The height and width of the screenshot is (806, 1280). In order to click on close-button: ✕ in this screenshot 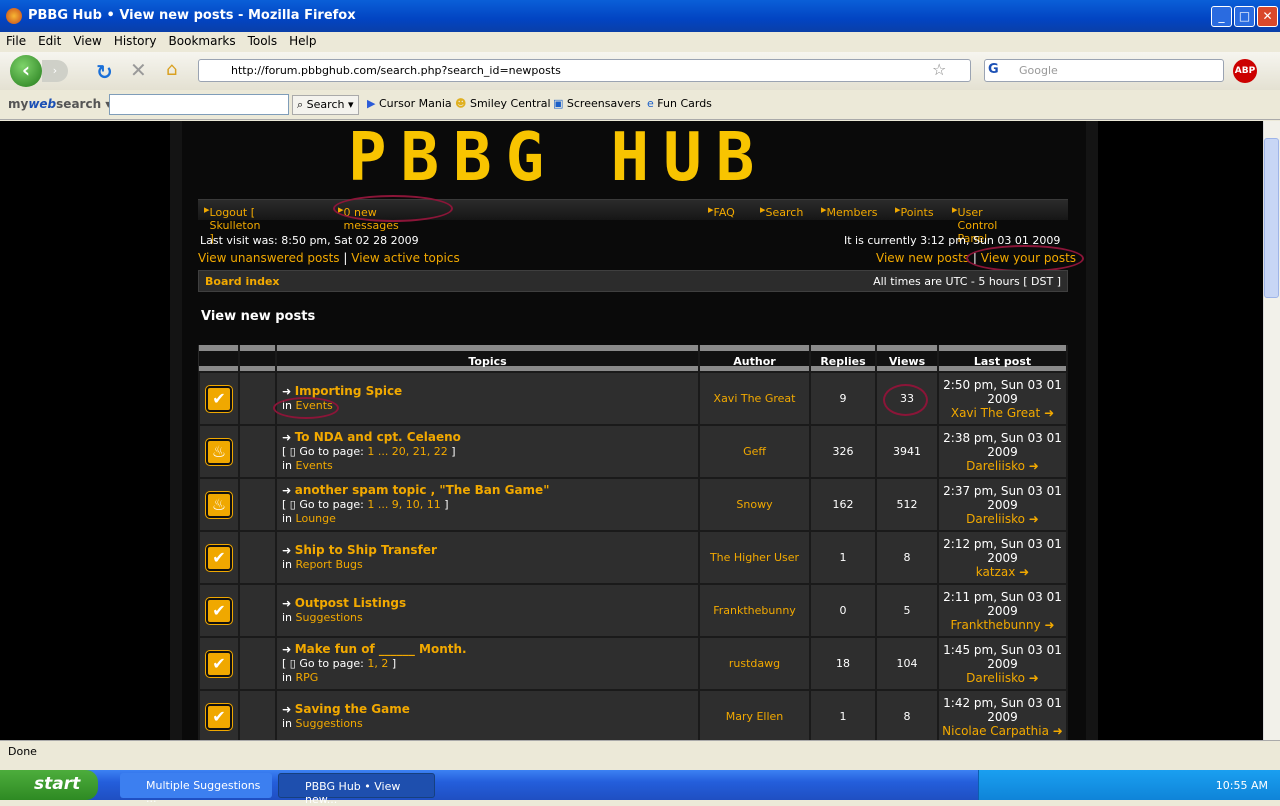, I will do `click(1267, 16)`.